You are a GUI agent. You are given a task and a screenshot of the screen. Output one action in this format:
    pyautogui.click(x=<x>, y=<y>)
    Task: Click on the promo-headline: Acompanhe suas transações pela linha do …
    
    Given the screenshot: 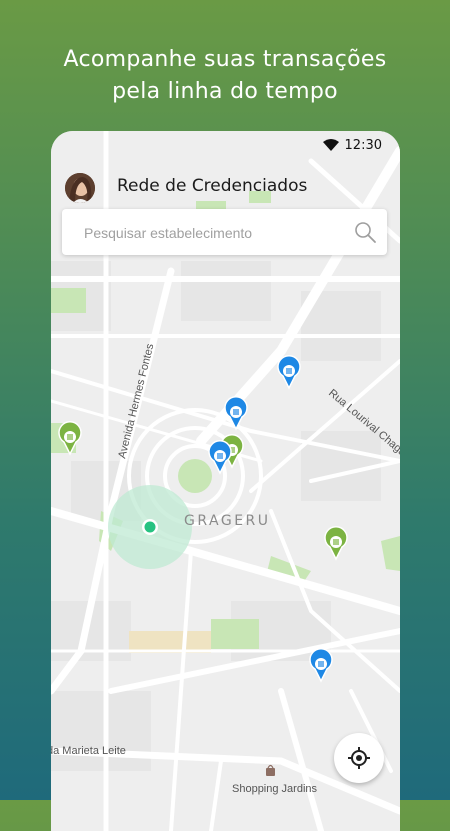 What is the action you would take?
    pyautogui.click(x=225, y=76)
    